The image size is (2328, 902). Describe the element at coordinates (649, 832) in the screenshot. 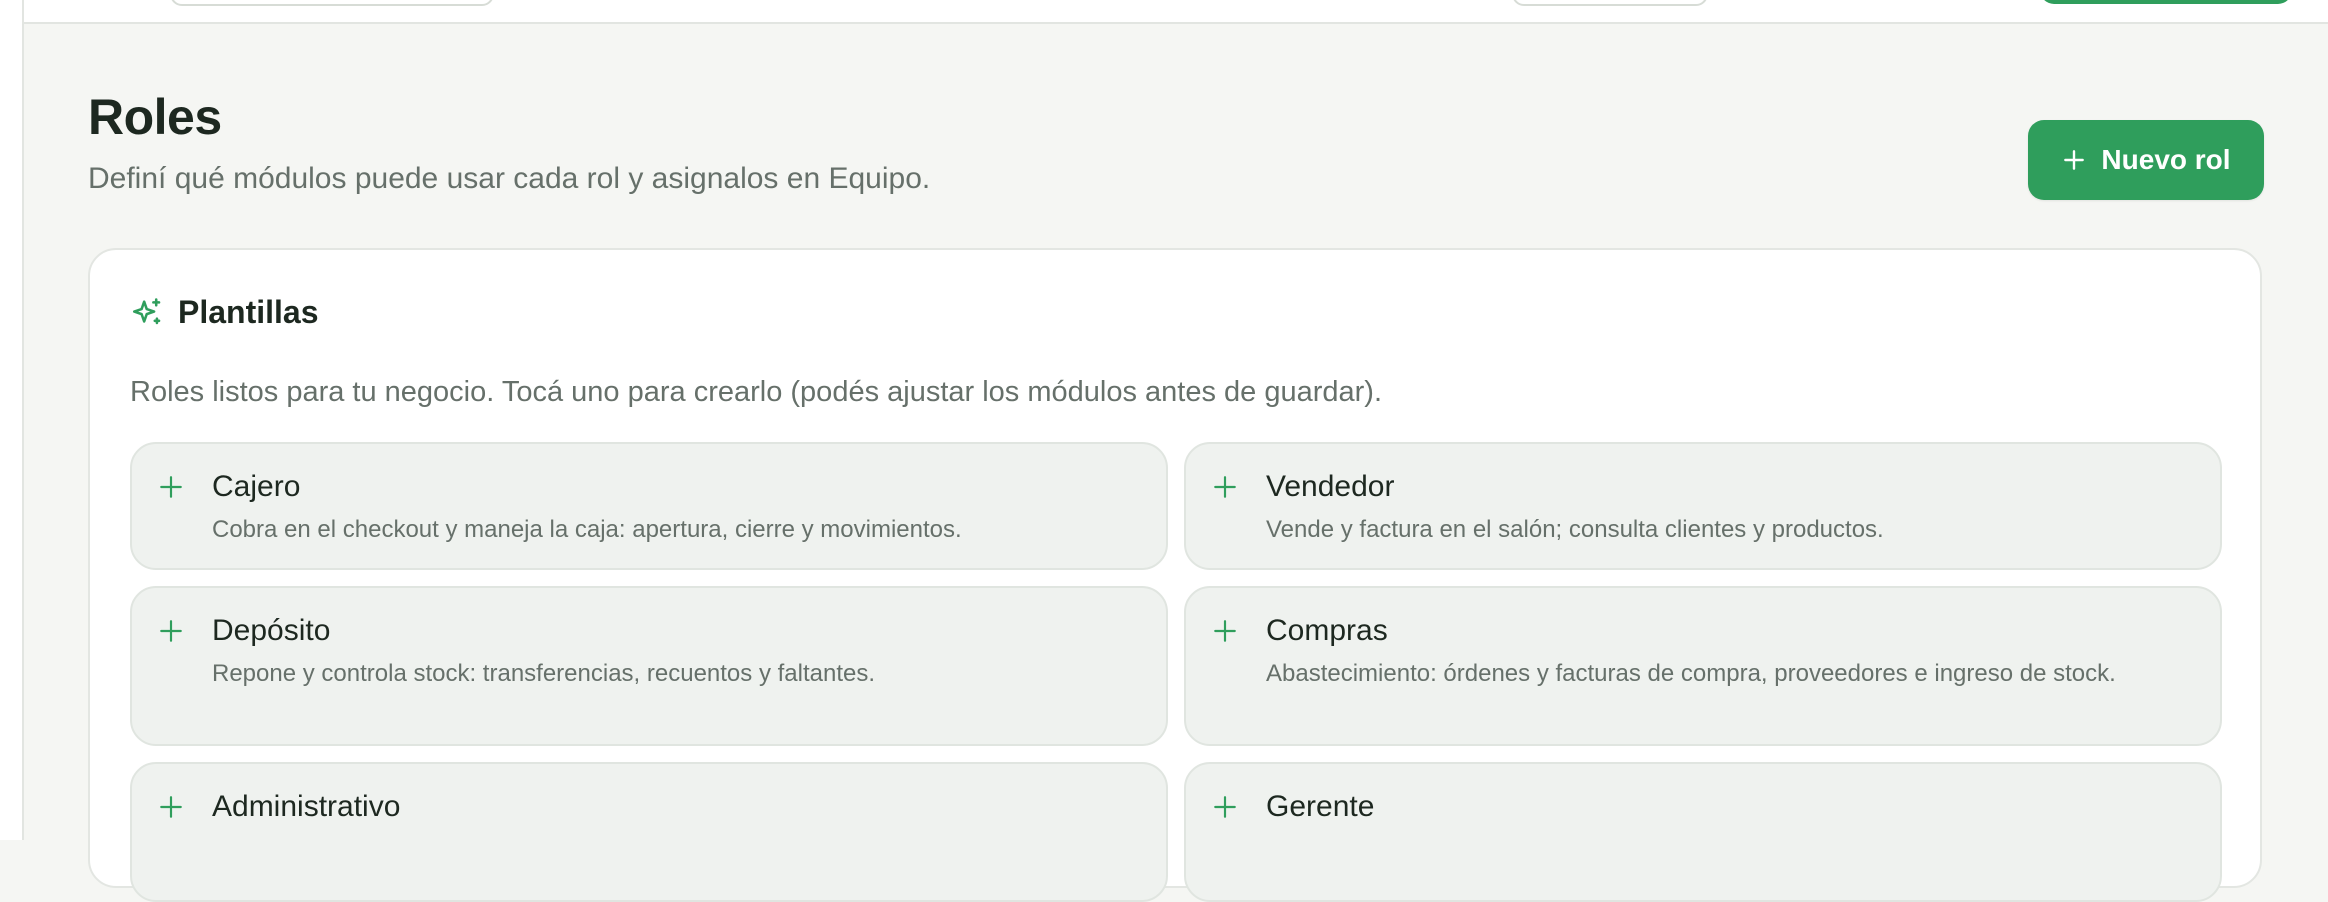

I see `template-administrativo: Administrativo` at that location.